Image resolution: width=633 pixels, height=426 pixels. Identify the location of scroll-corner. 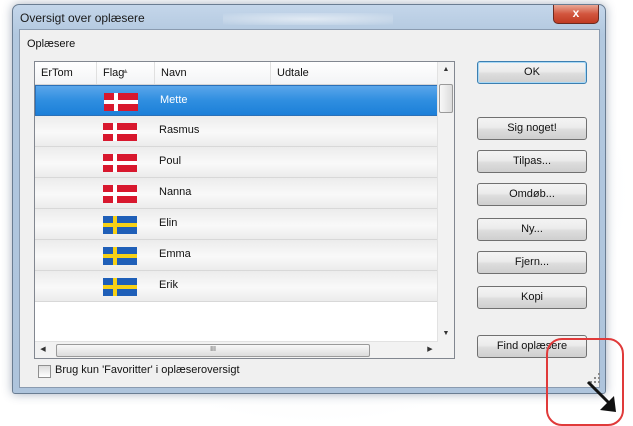
(446, 350).